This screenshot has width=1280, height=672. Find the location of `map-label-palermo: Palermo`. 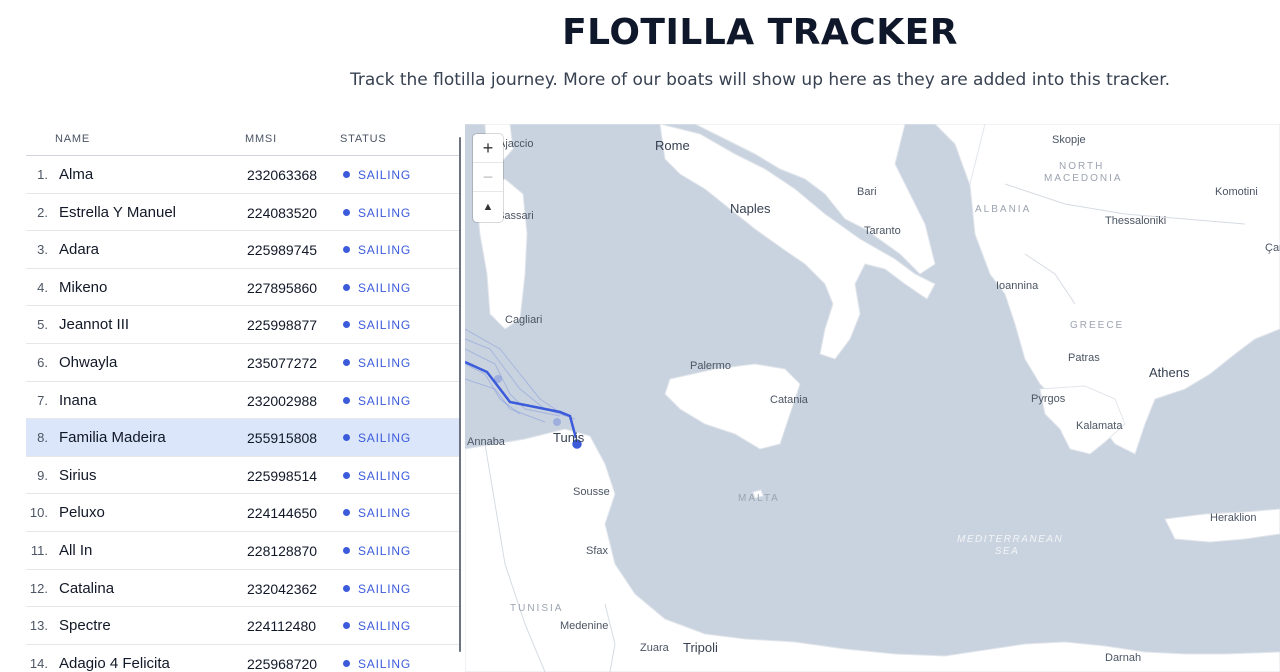

map-label-palermo: Palermo is located at coordinates (710, 366).